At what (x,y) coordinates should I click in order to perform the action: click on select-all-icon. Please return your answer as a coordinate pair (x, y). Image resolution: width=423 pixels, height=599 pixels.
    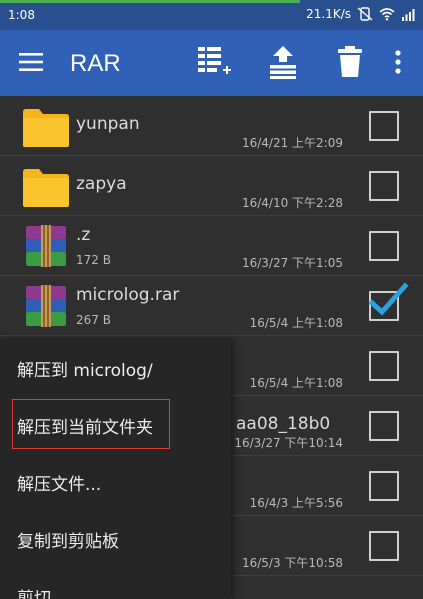
    Looking at the image, I should click on (214, 62).